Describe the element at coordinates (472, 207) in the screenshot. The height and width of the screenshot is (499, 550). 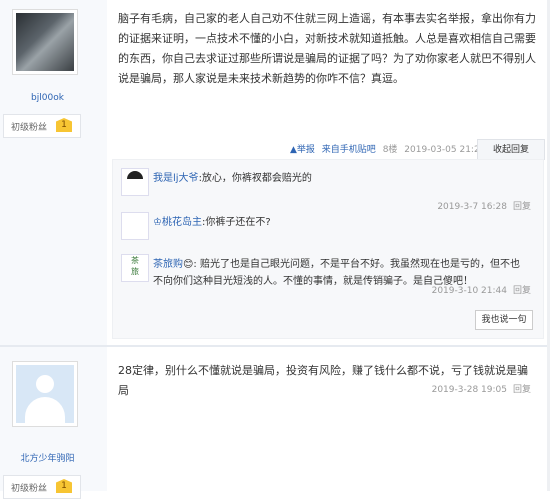
I see `reply-time: 2019-3-7 16:28` at that location.